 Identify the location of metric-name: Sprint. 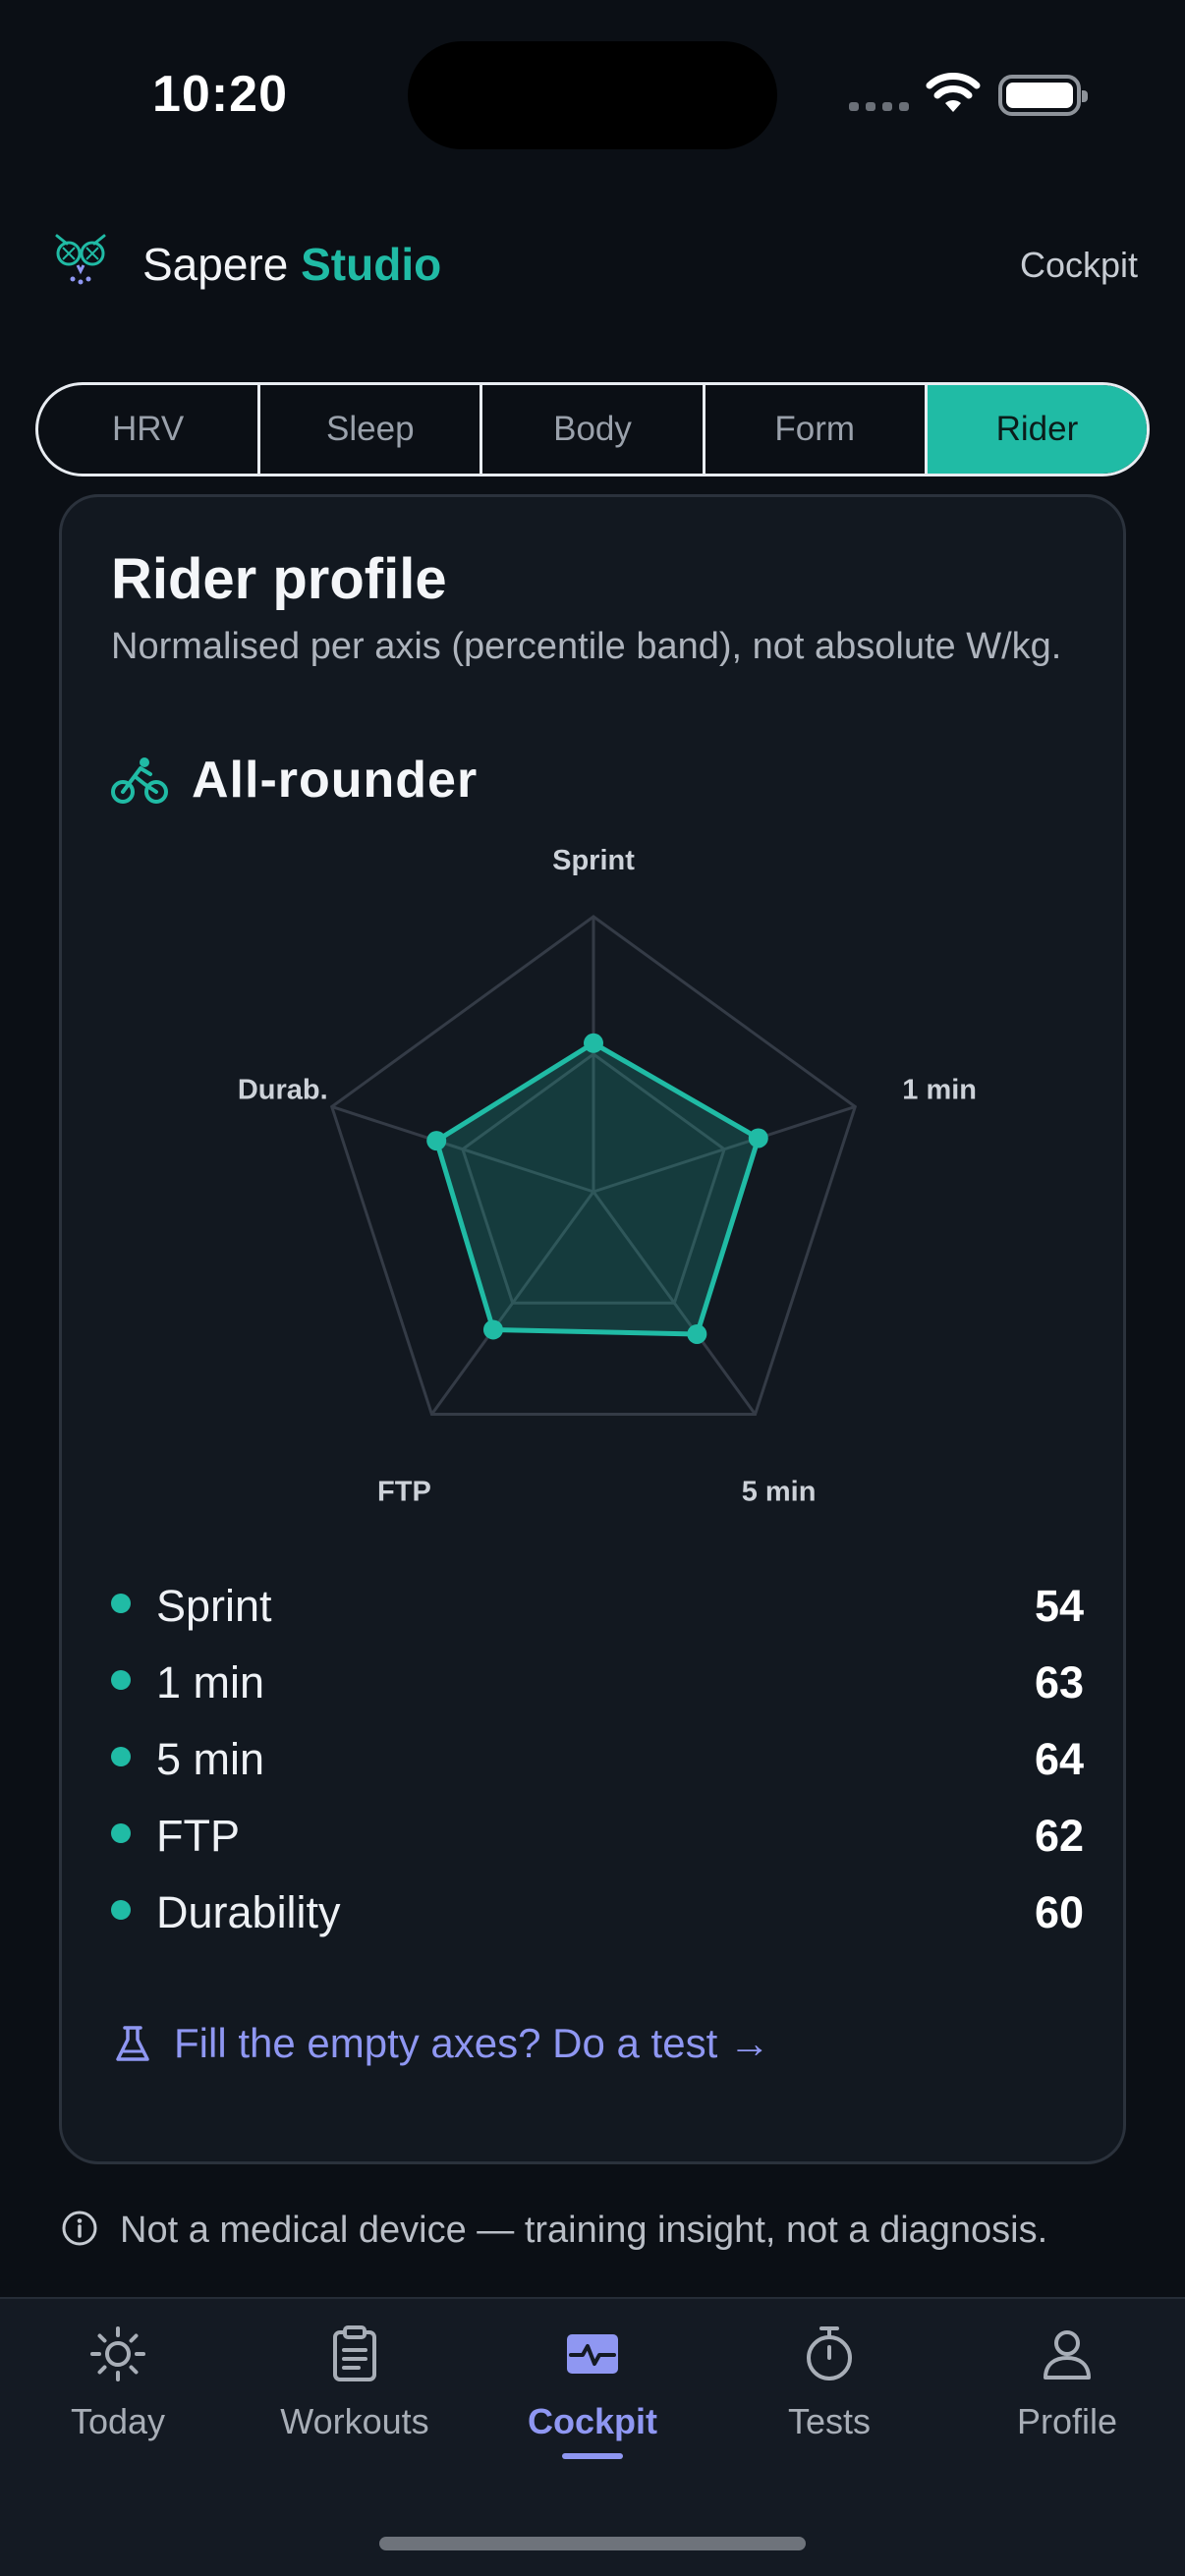
(214, 1606).